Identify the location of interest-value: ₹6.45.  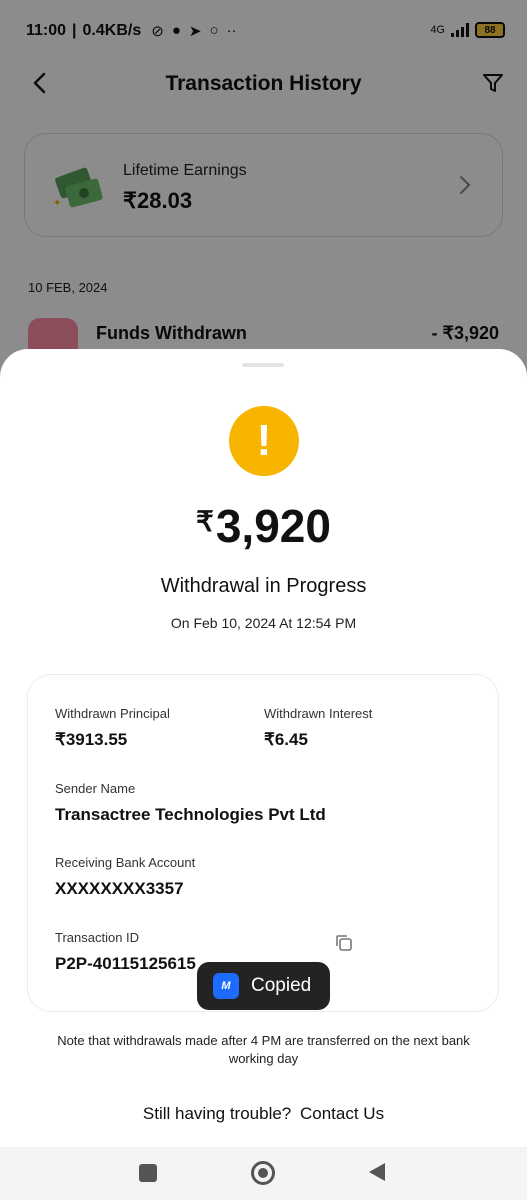
(286, 739).